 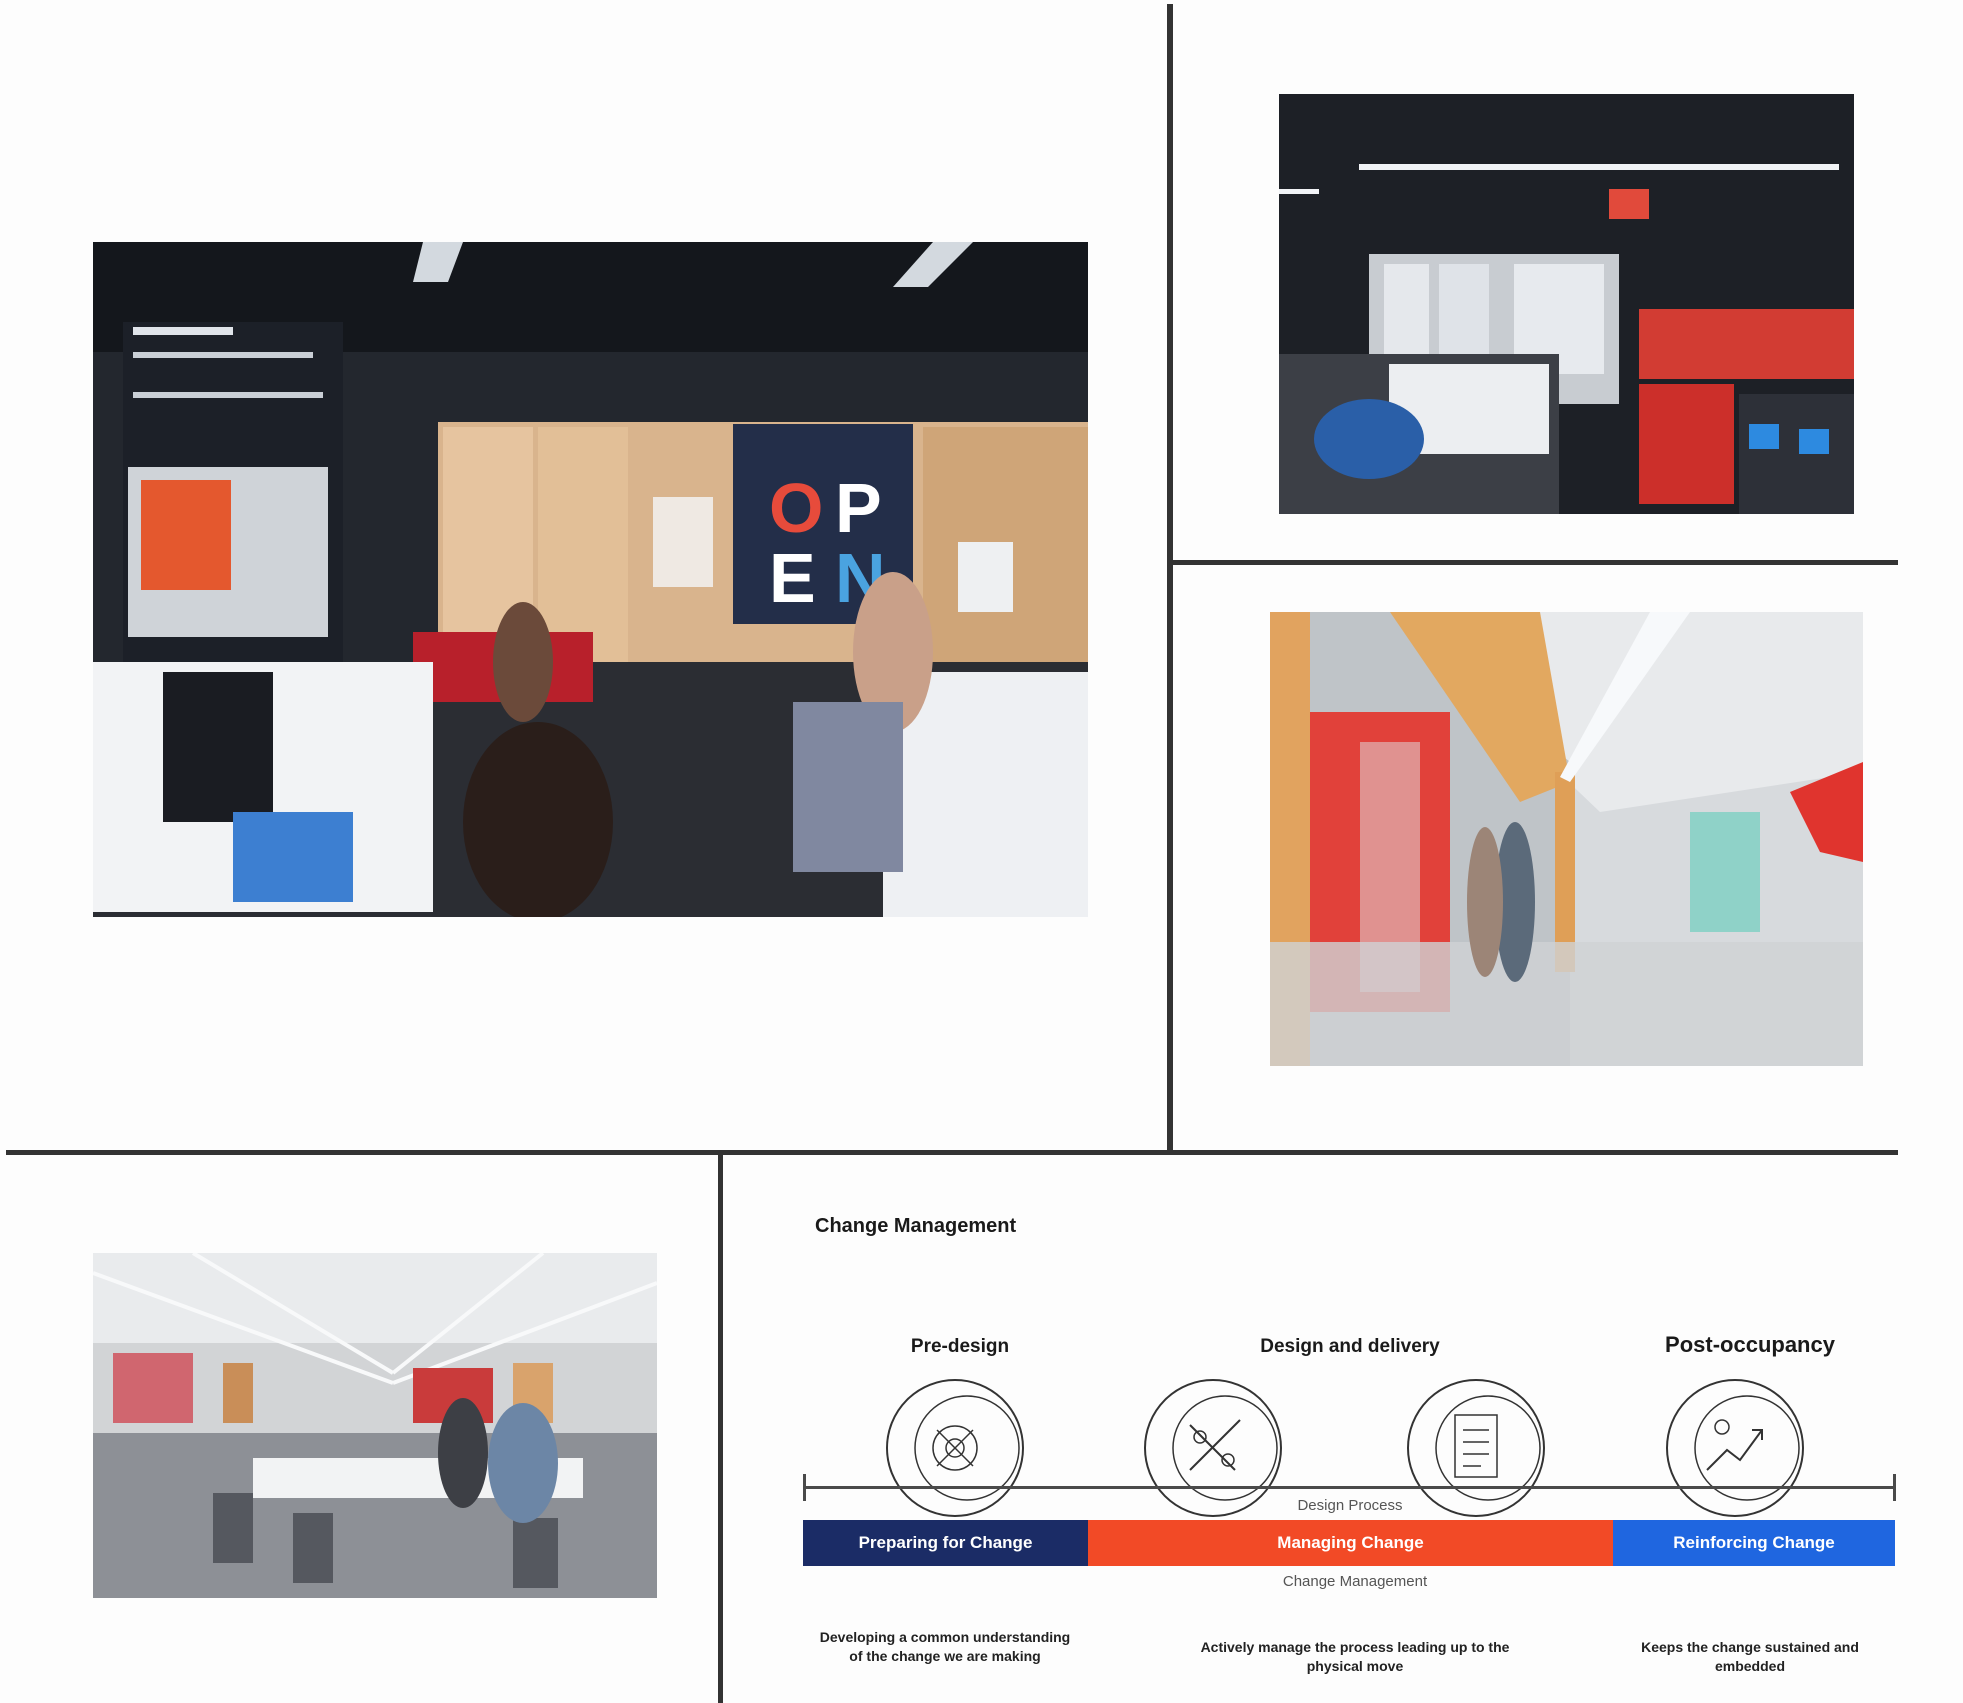 I want to click on open-sign-letter-p: P, so click(x=858, y=508).